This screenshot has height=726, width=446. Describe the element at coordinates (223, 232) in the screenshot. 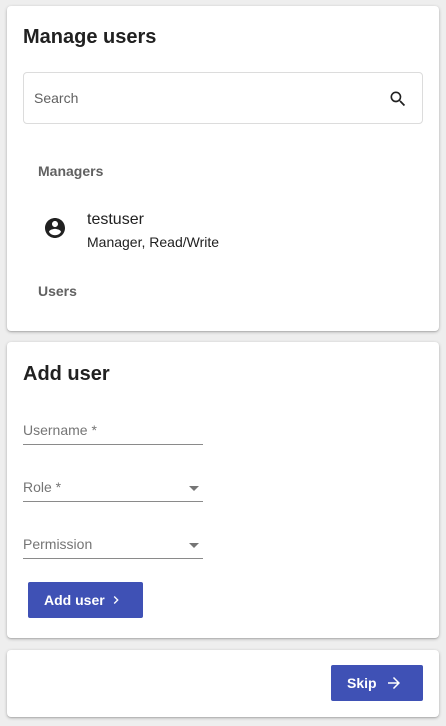

I see `manager-list-item: testuser Manager, Read/Write` at that location.